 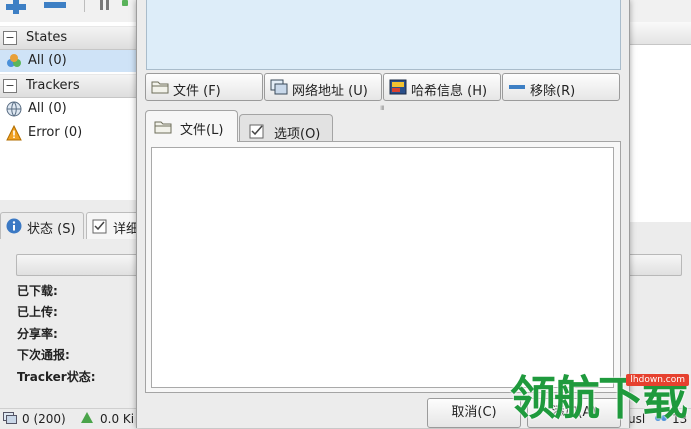 I want to click on trackers-all-label: All (0), so click(x=47, y=108).